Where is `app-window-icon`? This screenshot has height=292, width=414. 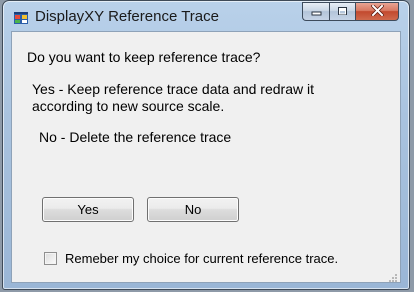
app-window-icon is located at coordinates (21, 17).